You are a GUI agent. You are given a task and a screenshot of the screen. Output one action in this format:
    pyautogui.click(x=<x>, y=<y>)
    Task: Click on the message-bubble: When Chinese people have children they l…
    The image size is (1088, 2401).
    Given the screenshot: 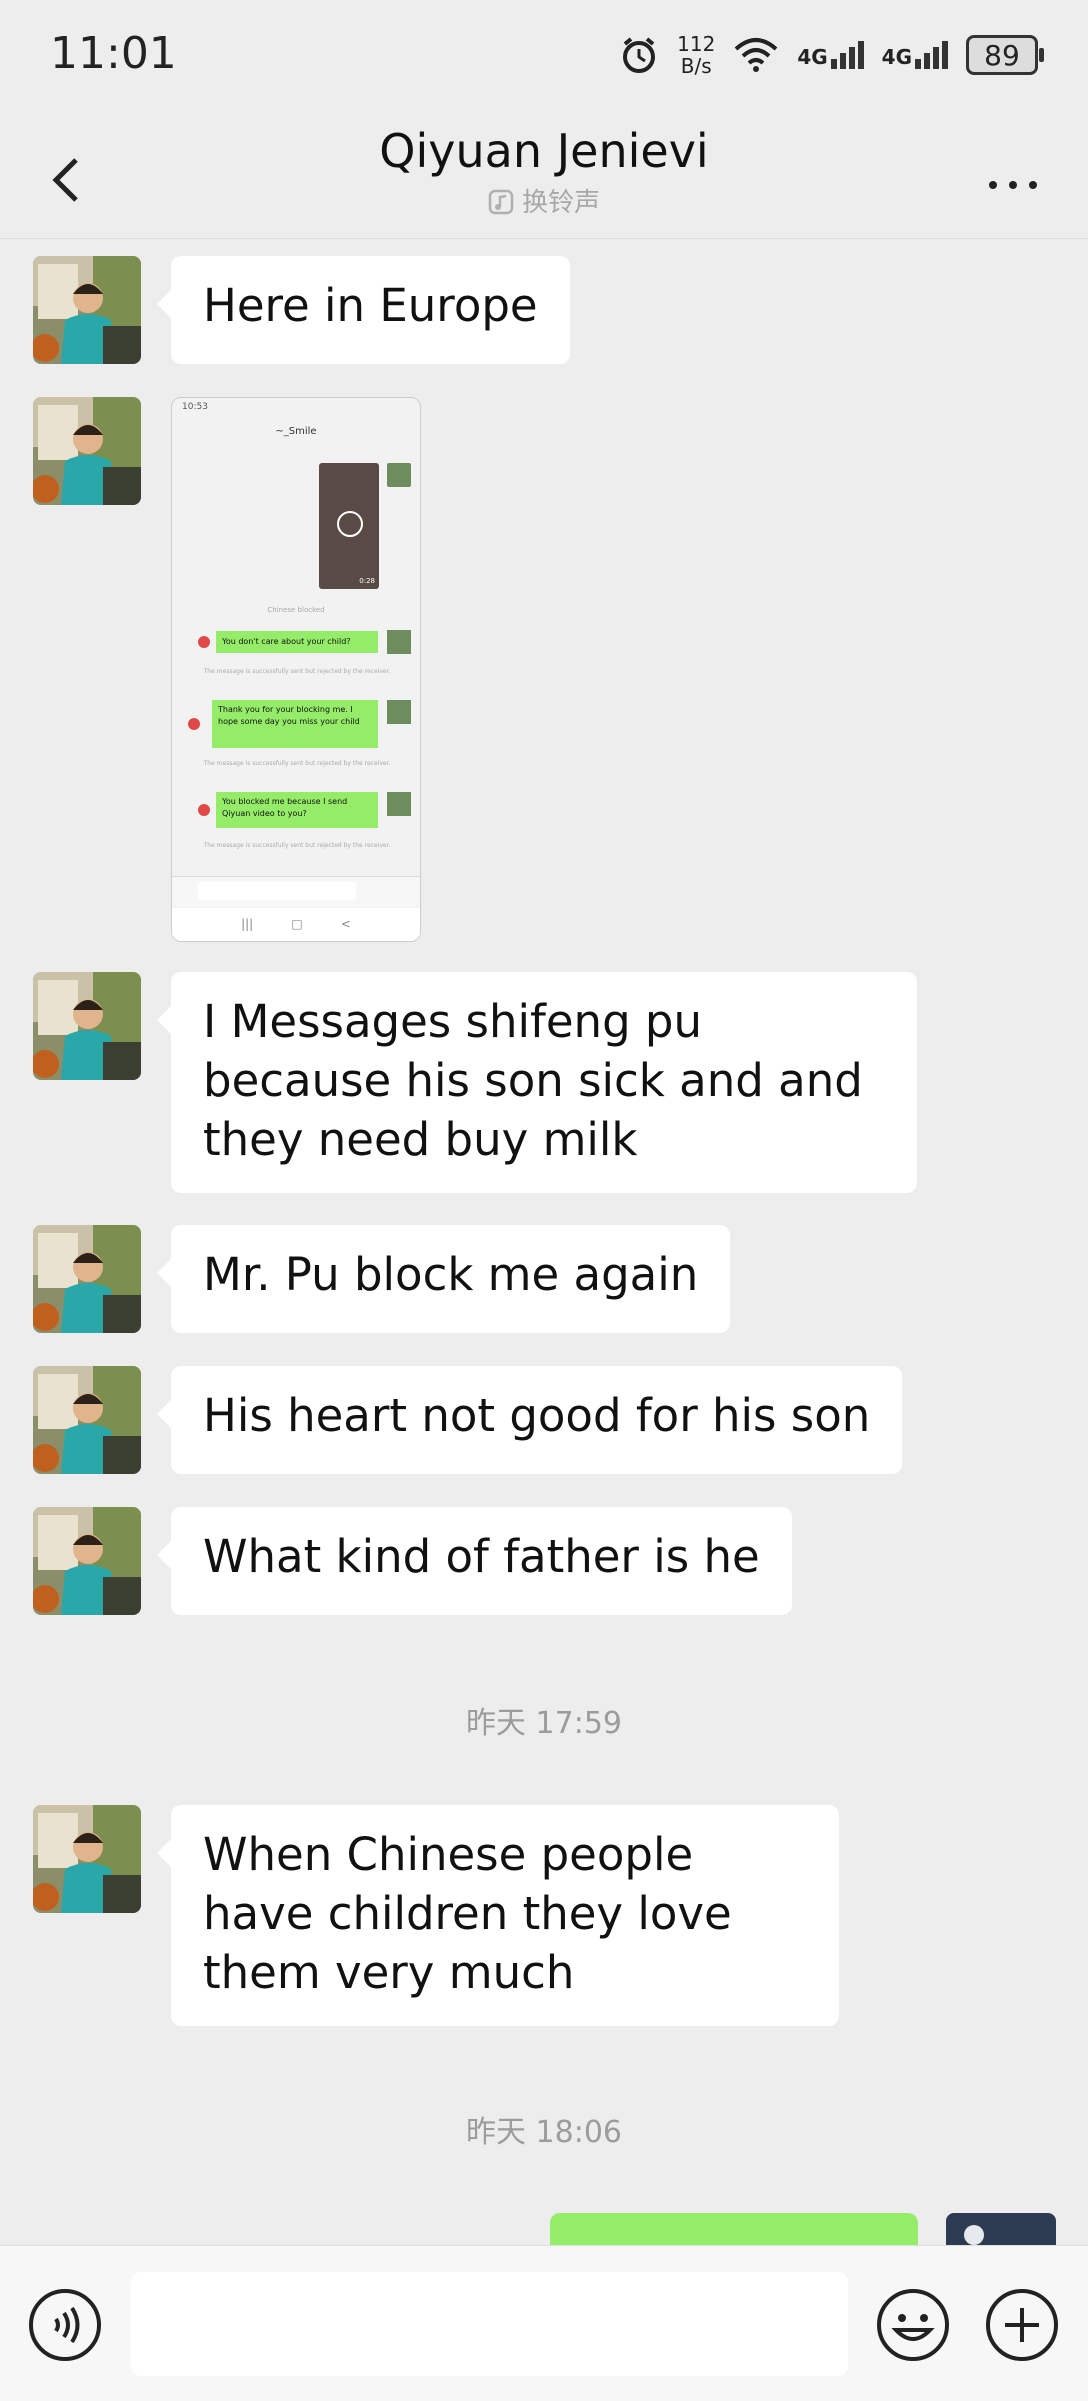 What is the action you would take?
    pyautogui.click(x=498, y=1915)
    